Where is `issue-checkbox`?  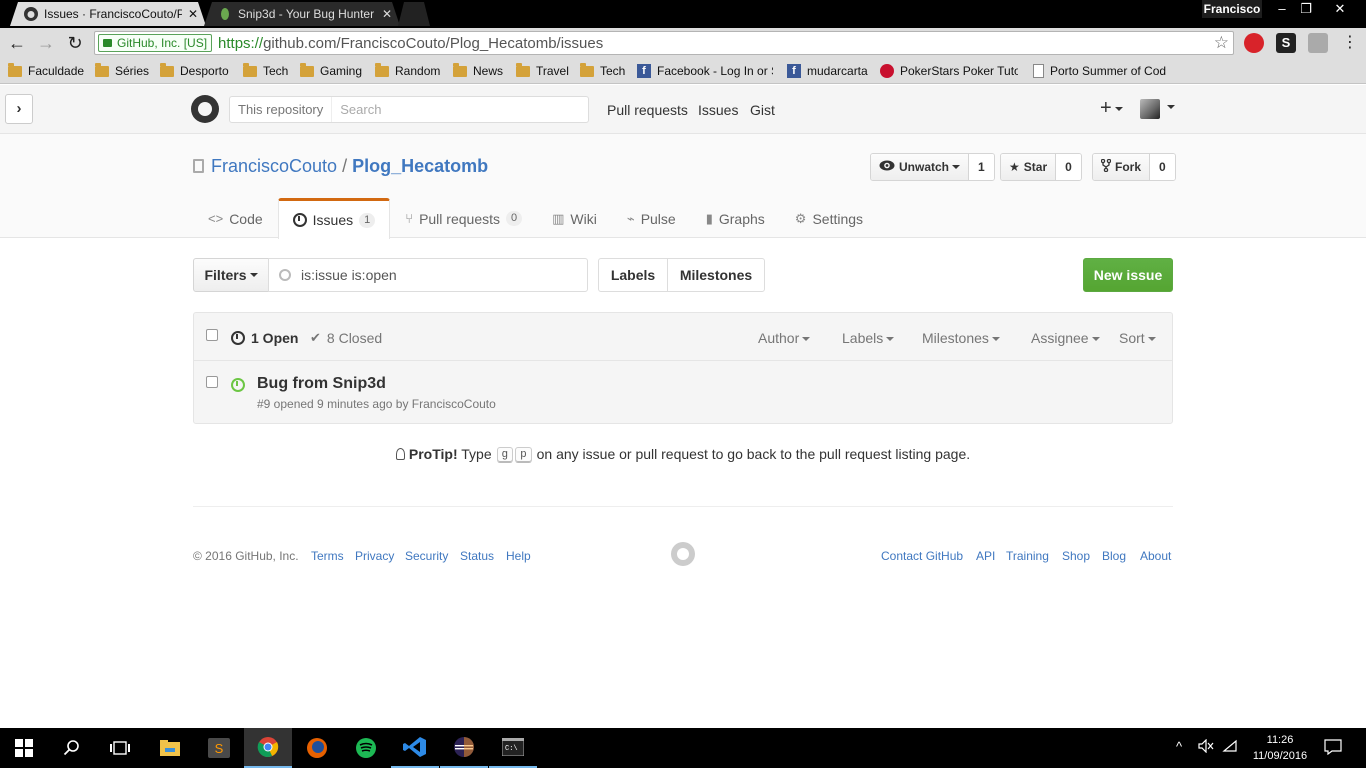 issue-checkbox is located at coordinates (212, 382).